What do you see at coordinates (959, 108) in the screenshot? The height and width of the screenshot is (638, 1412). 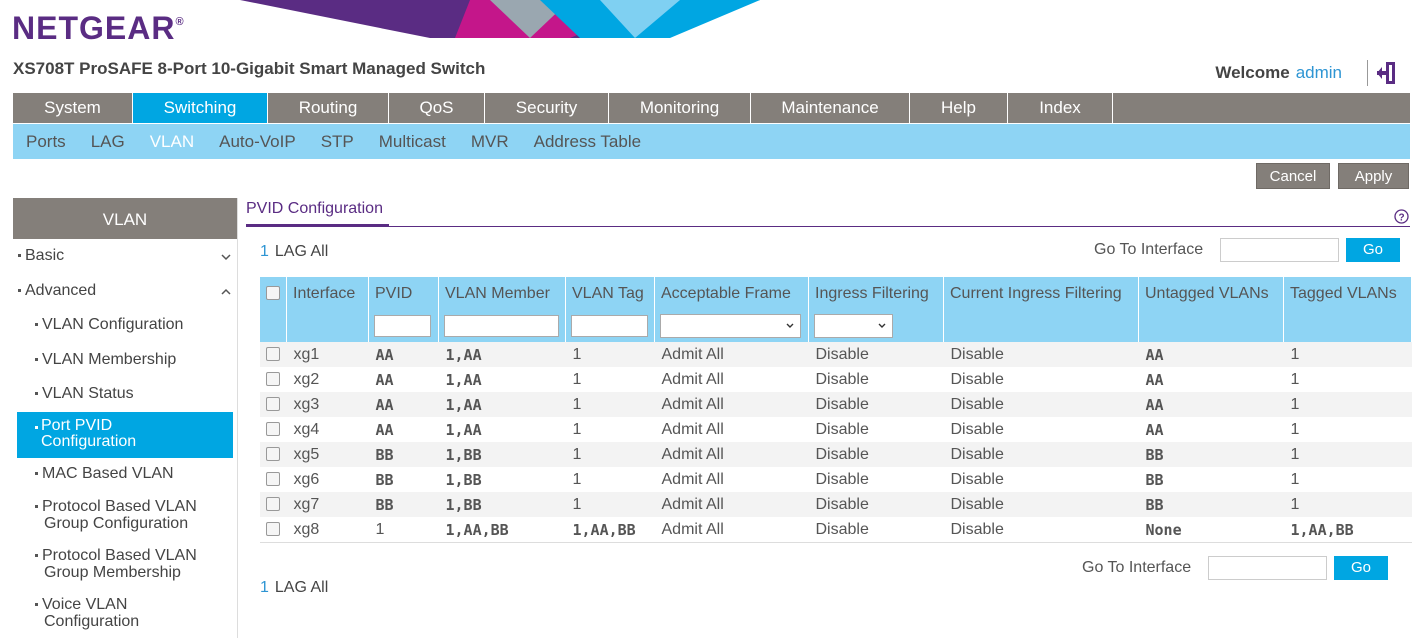 I see `tab-help: Help` at bounding box center [959, 108].